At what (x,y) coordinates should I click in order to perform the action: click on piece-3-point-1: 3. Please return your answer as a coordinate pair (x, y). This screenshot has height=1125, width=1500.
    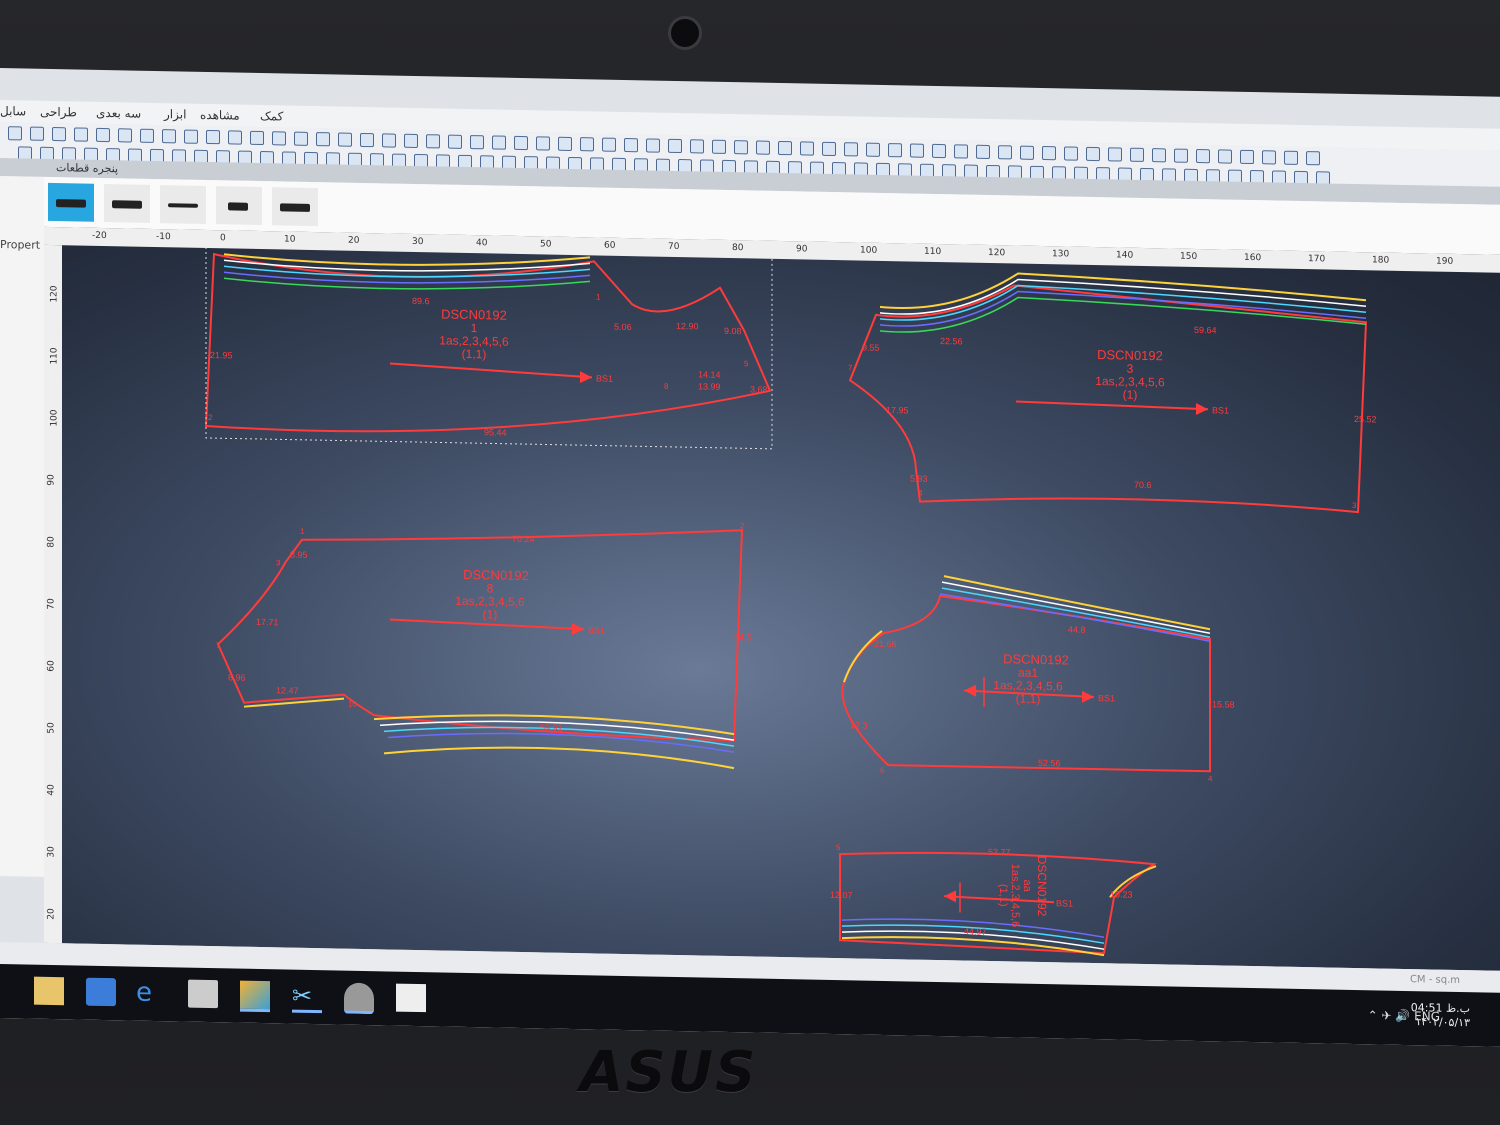
    Looking at the image, I should click on (1354, 505).